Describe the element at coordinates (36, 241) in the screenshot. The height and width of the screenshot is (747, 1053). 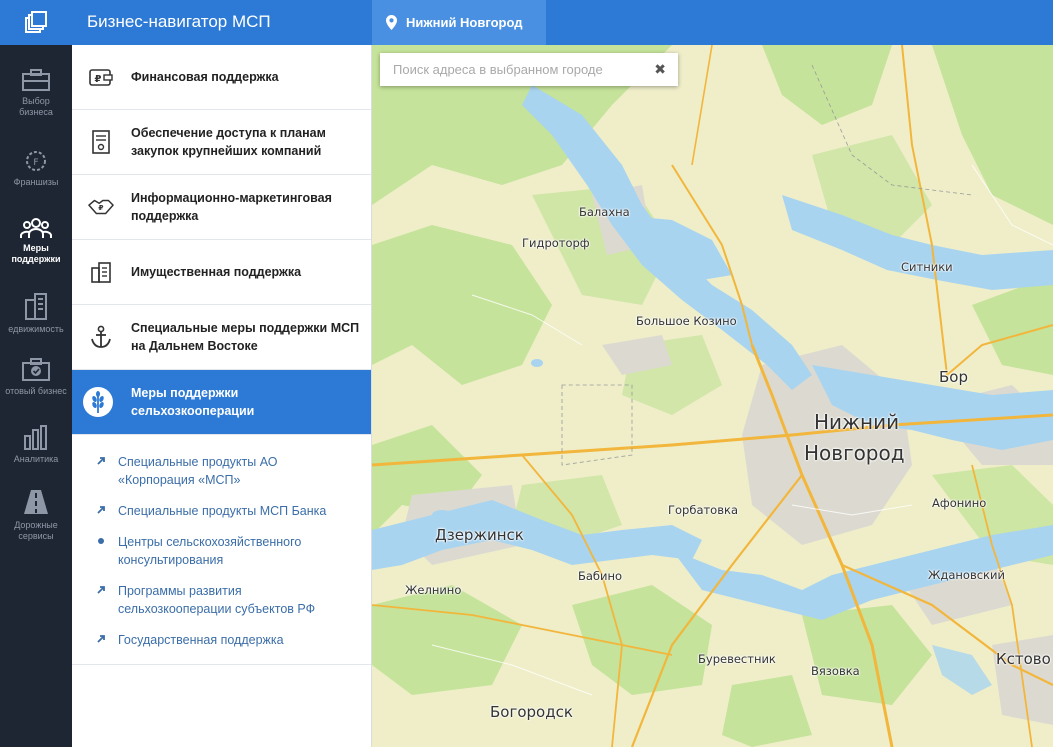
I see `rail-item-support-measures: Меры поддержки` at that location.